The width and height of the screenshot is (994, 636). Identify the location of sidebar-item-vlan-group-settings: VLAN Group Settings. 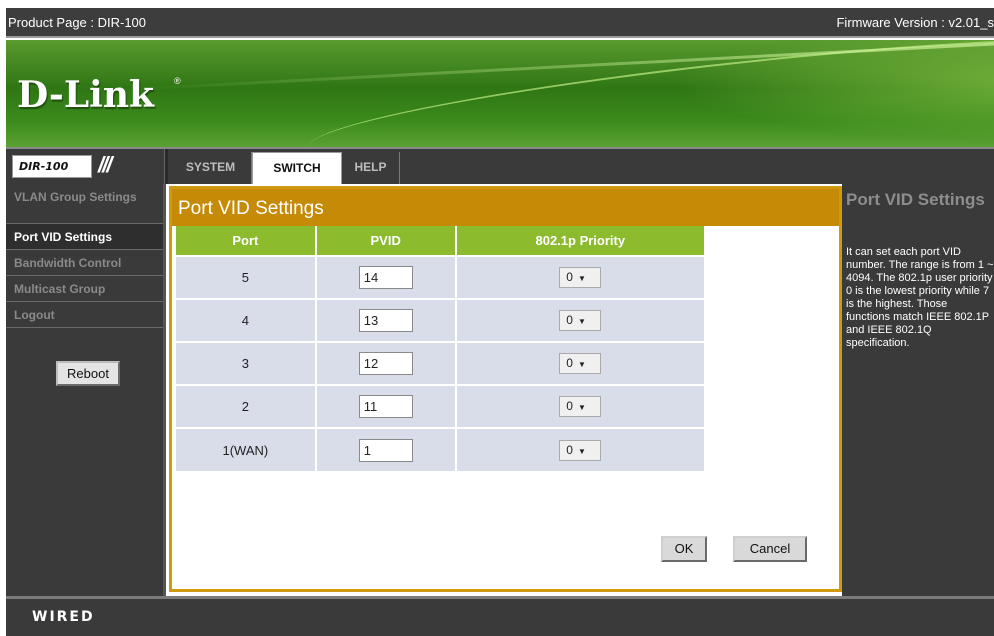
(84, 204).